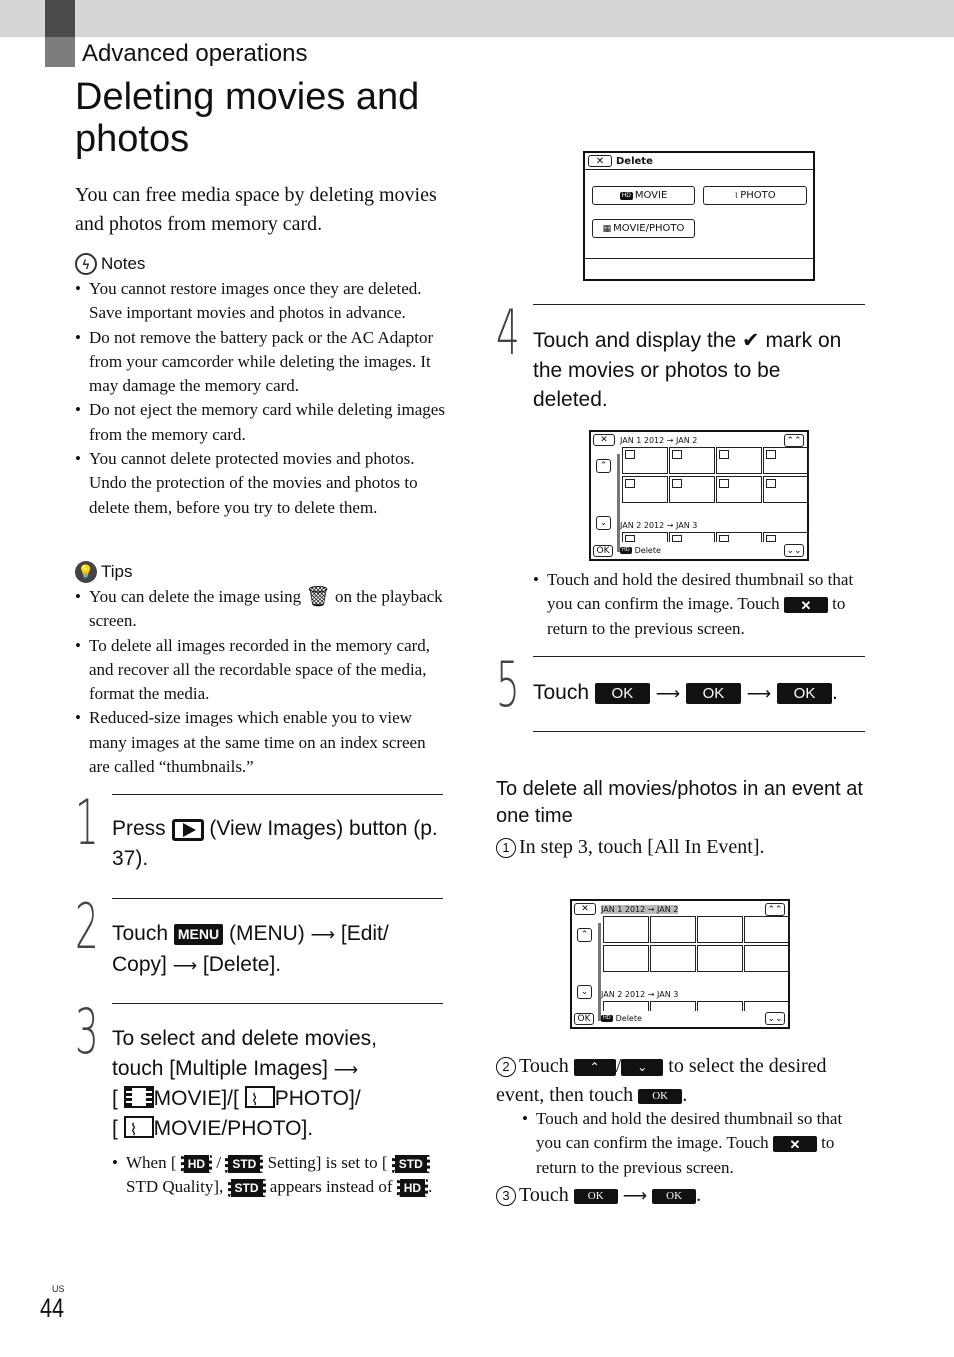 This screenshot has width=954, height=1357. What do you see at coordinates (506, 1066) in the screenshot?
I see `step-circle: 2` at bounding box center [506, 1066].